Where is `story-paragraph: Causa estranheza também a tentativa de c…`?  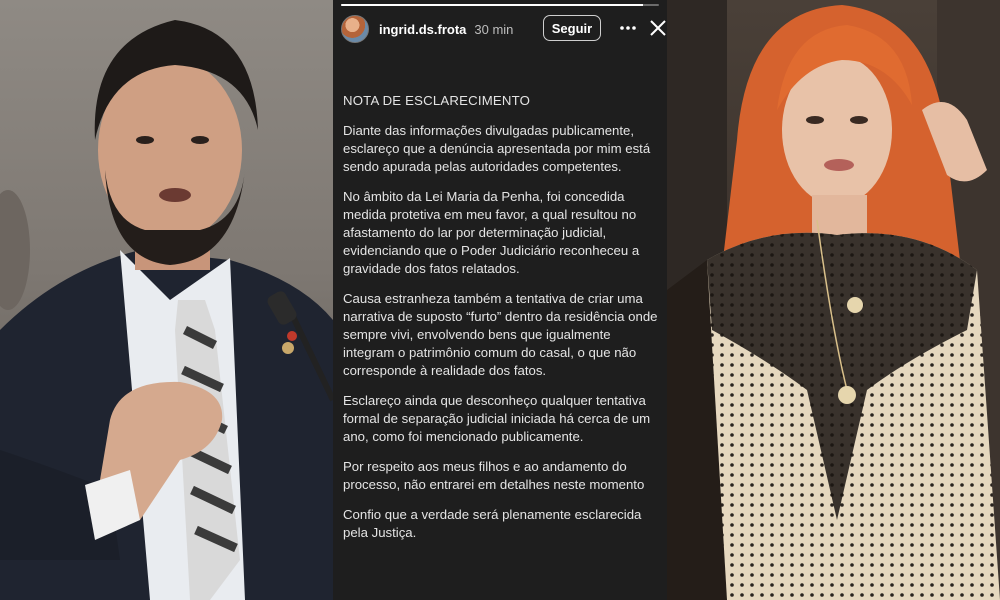
story-paragraph: Causa estranheza também a tentativa de c… is located at coordinates (500, 334).